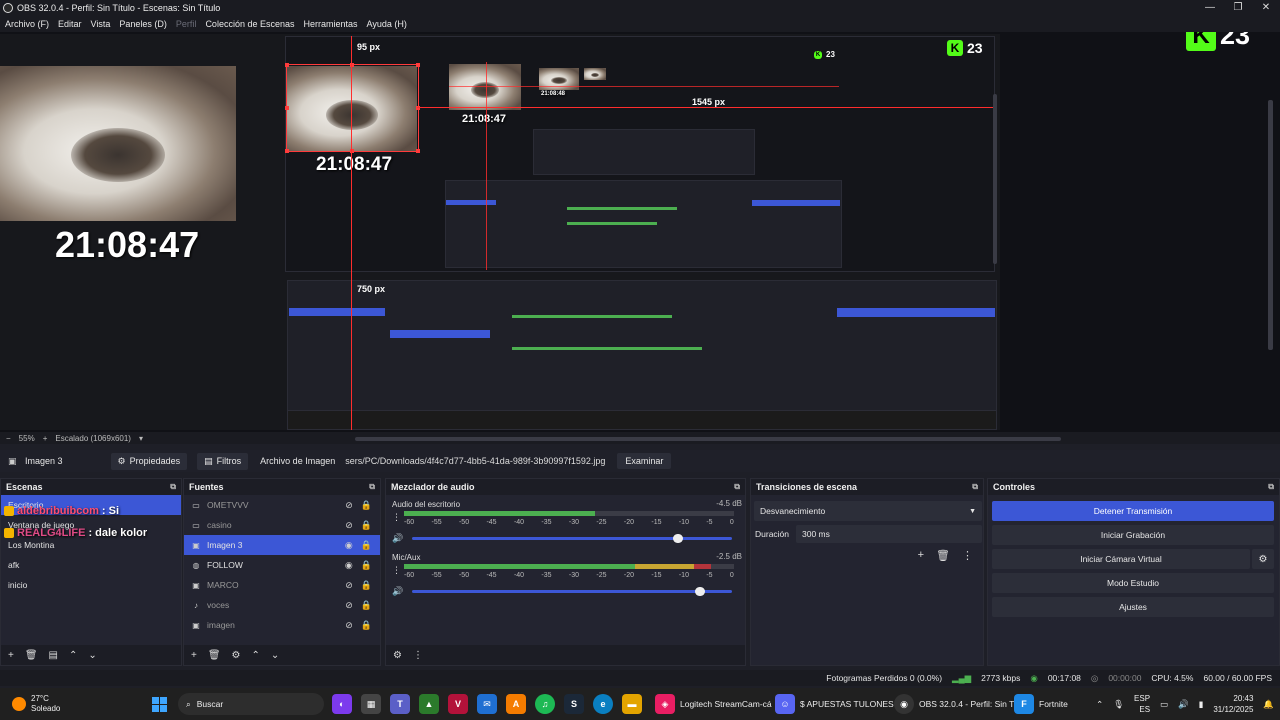 The height and width of the screenshot is (720, 1280). I want to click on source-item: ♪ voces ⊘ 🔒, so click(282, 605).